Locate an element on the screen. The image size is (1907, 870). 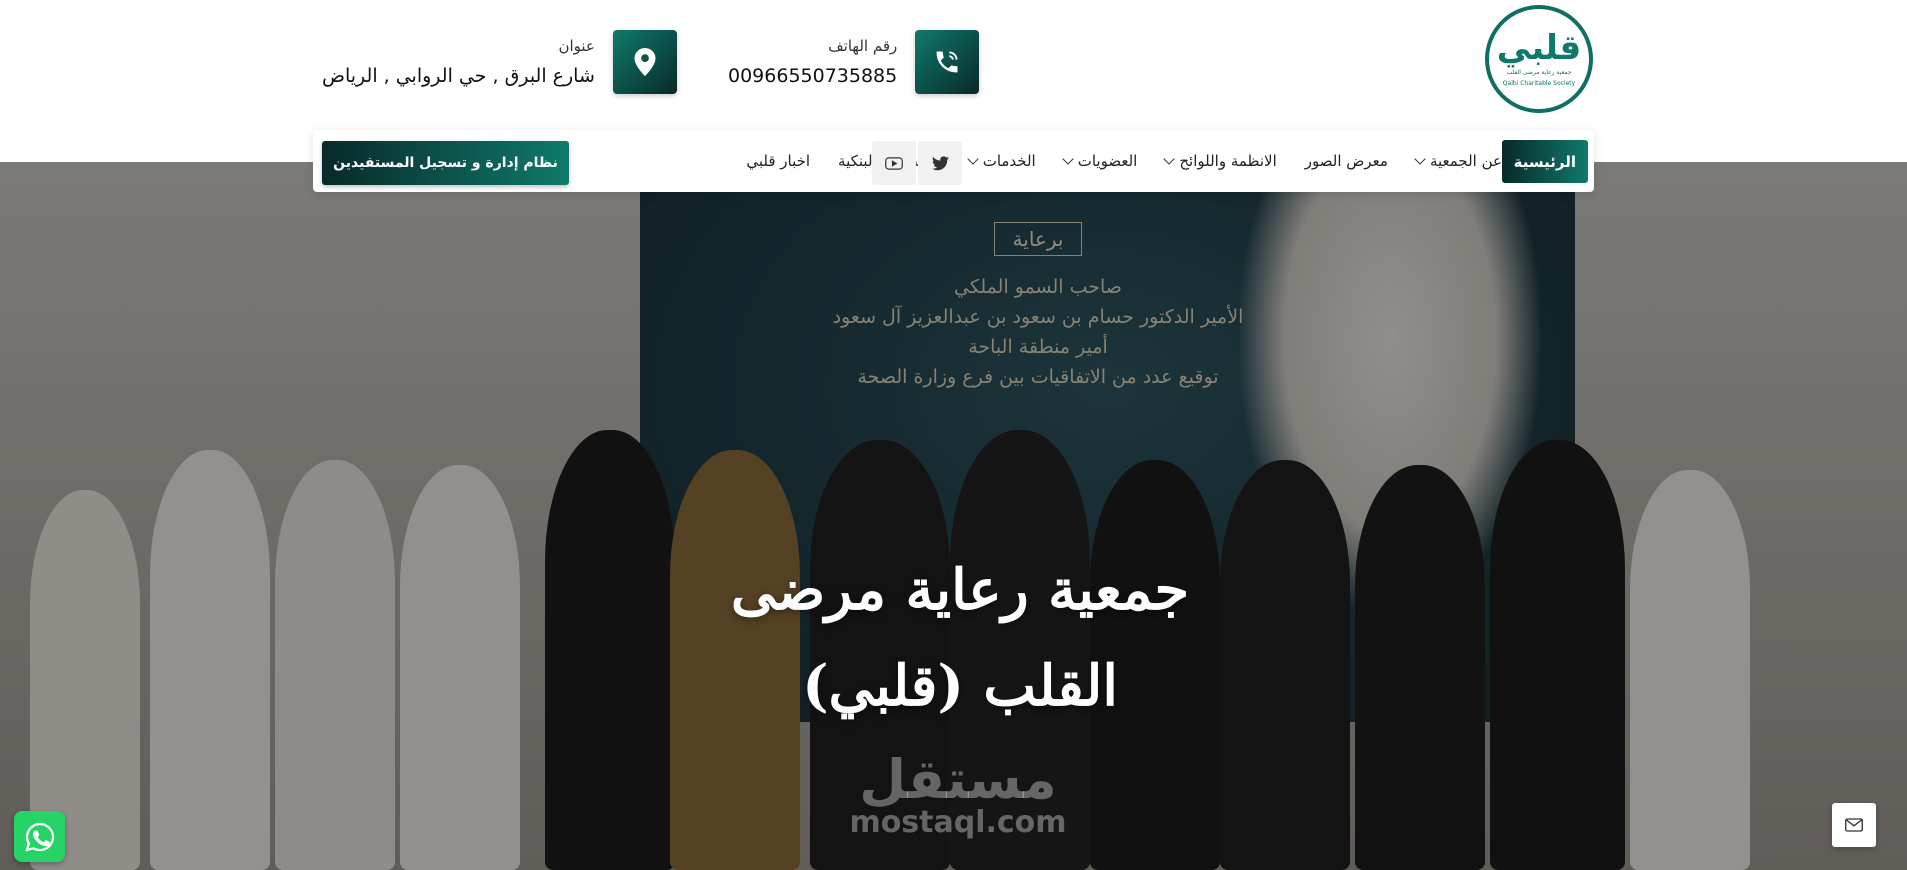
logo-subtitle-en: Qalbi Charitable Society is located at coordinates (1539, 83).